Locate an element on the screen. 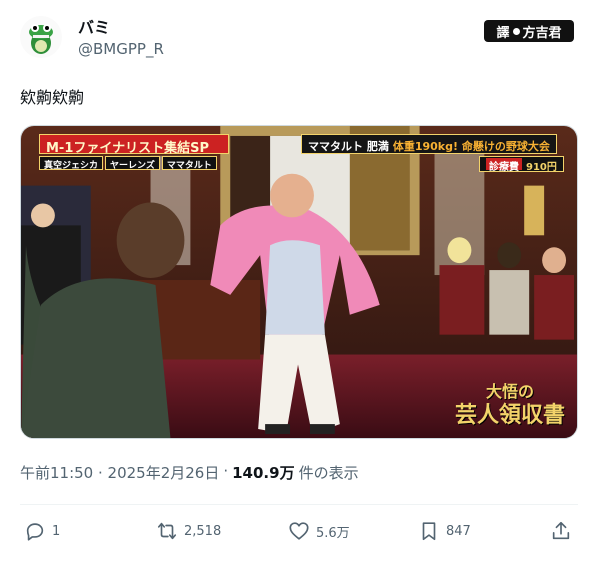  caption-event-prefix: ママタルト 肥満 is located at coordinates (348, 146).